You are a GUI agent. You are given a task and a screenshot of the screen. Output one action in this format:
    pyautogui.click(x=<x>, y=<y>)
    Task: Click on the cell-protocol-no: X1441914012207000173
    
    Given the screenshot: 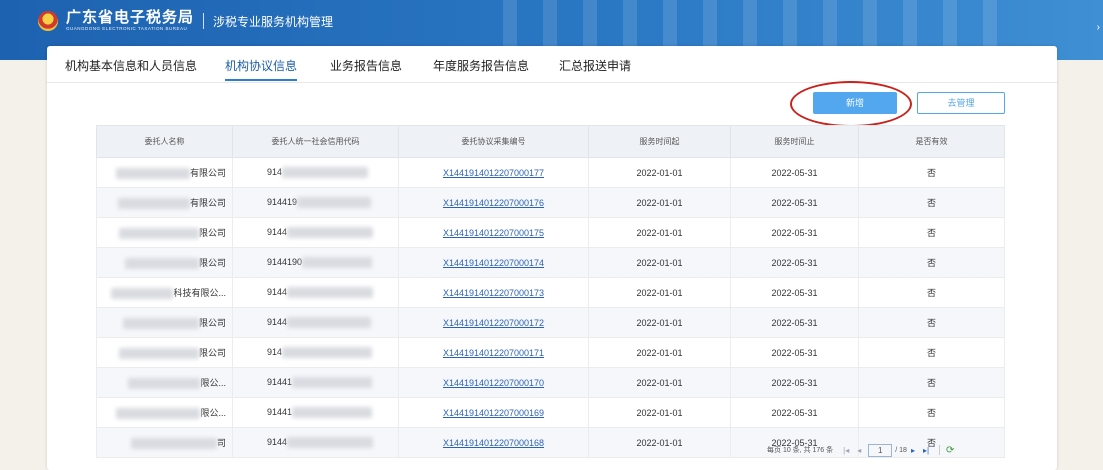 What is the action you would take?
    pyautogui.click(x=493, y=292)
    